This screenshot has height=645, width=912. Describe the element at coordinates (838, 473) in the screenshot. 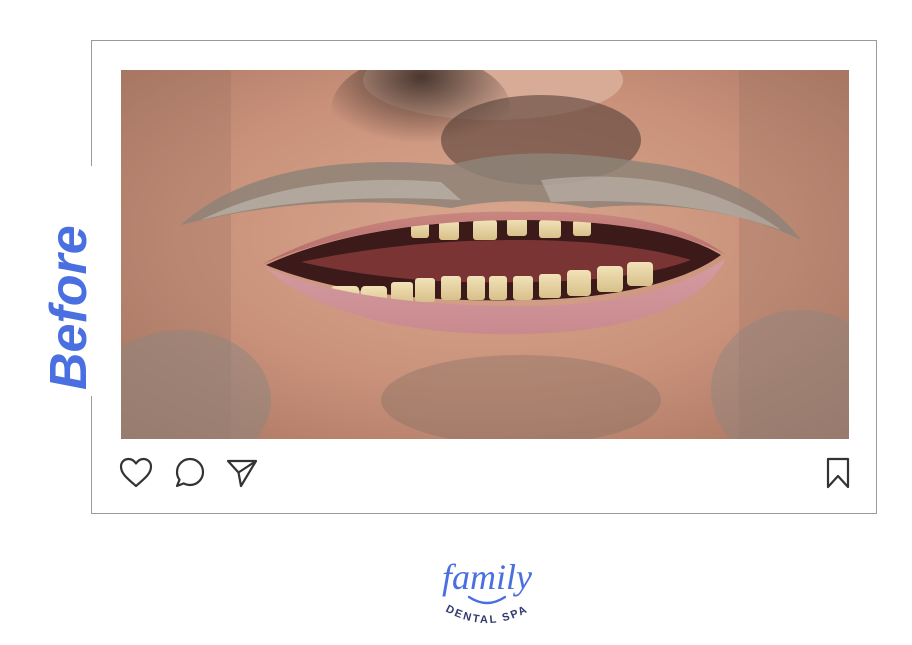

I see `bookmark-icon` at that location.